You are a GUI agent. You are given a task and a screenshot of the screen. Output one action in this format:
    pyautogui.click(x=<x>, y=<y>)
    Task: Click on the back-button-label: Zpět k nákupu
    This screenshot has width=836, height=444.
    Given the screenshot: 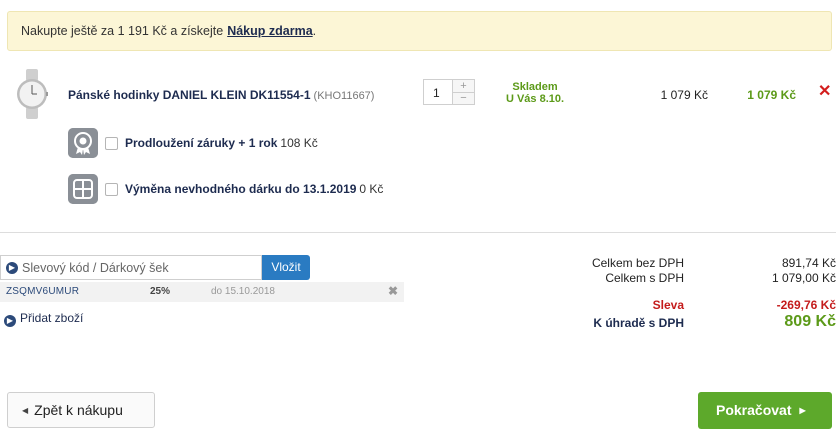 What is the action you would take?
    pyautogui.click(x=78, y=410)
    